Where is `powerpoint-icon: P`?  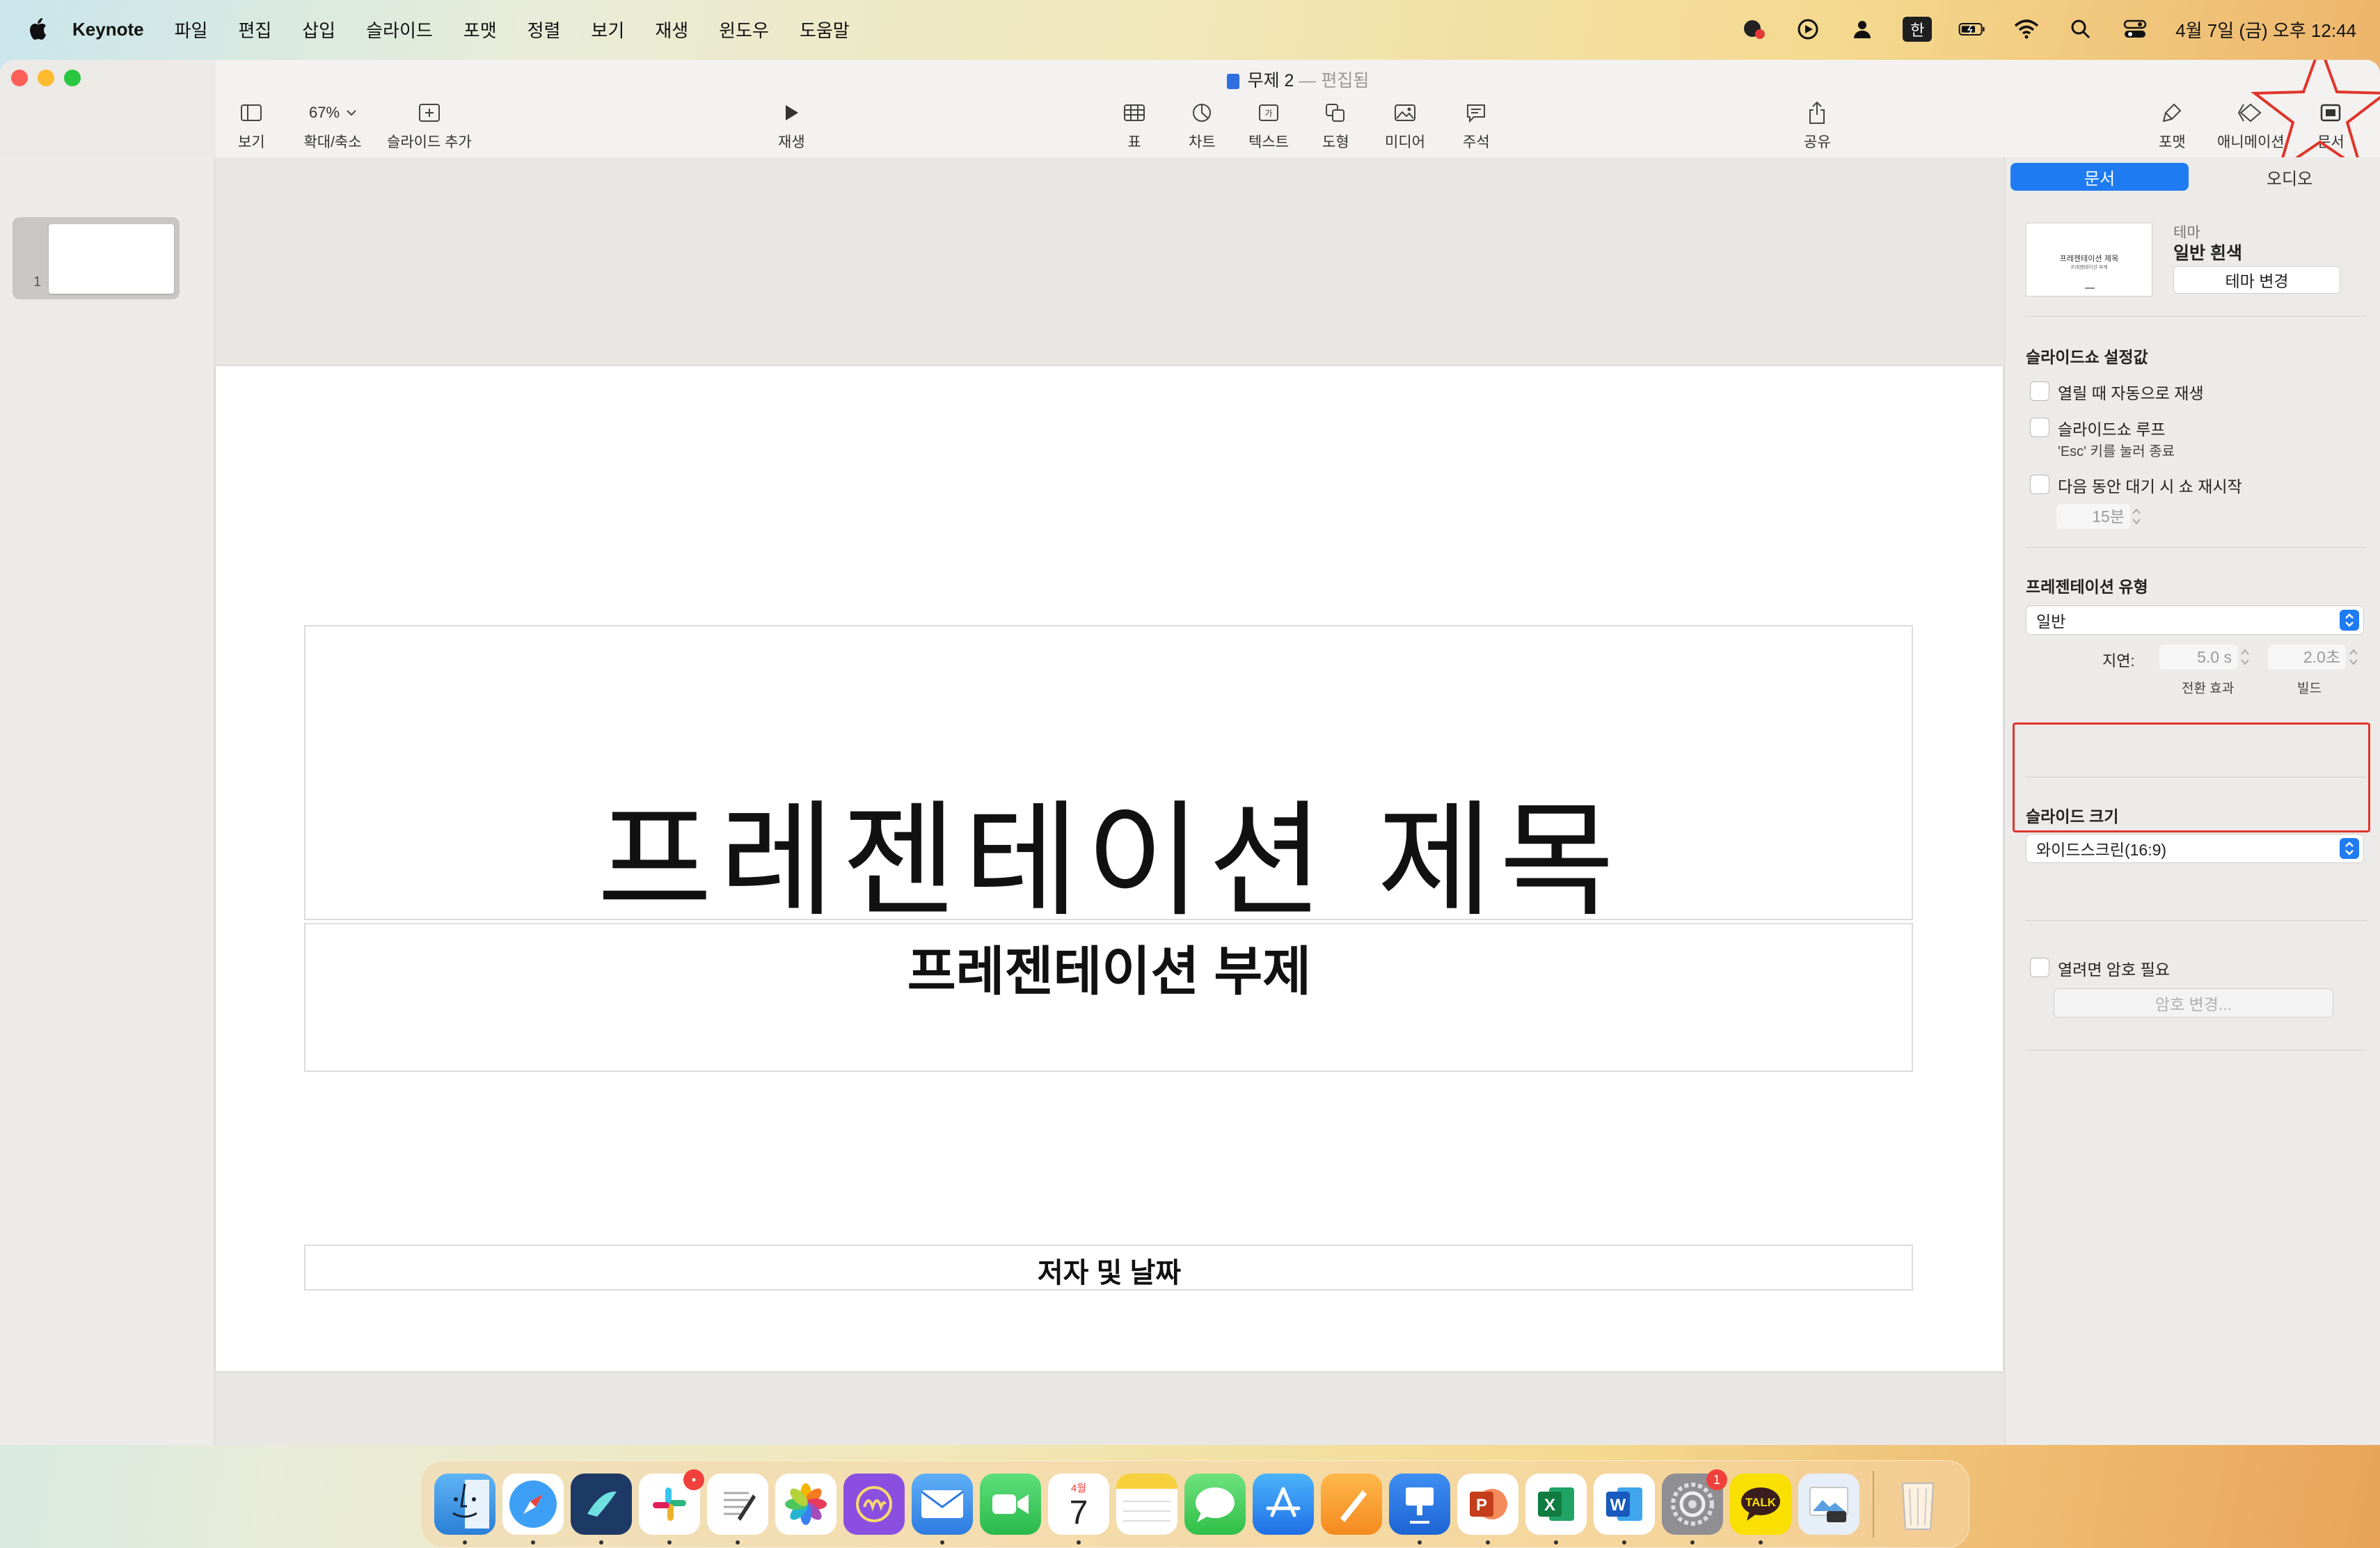 powerpoint-icon: P is located at coordinates (1487, 1509).